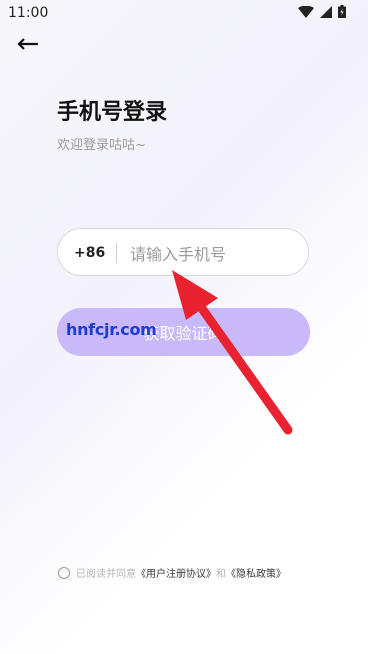 The image size is (368, 654). What do you see at coordinates (326, 11) in the screenshot?
I see `signal-icon` at bounding box center [326, 11].